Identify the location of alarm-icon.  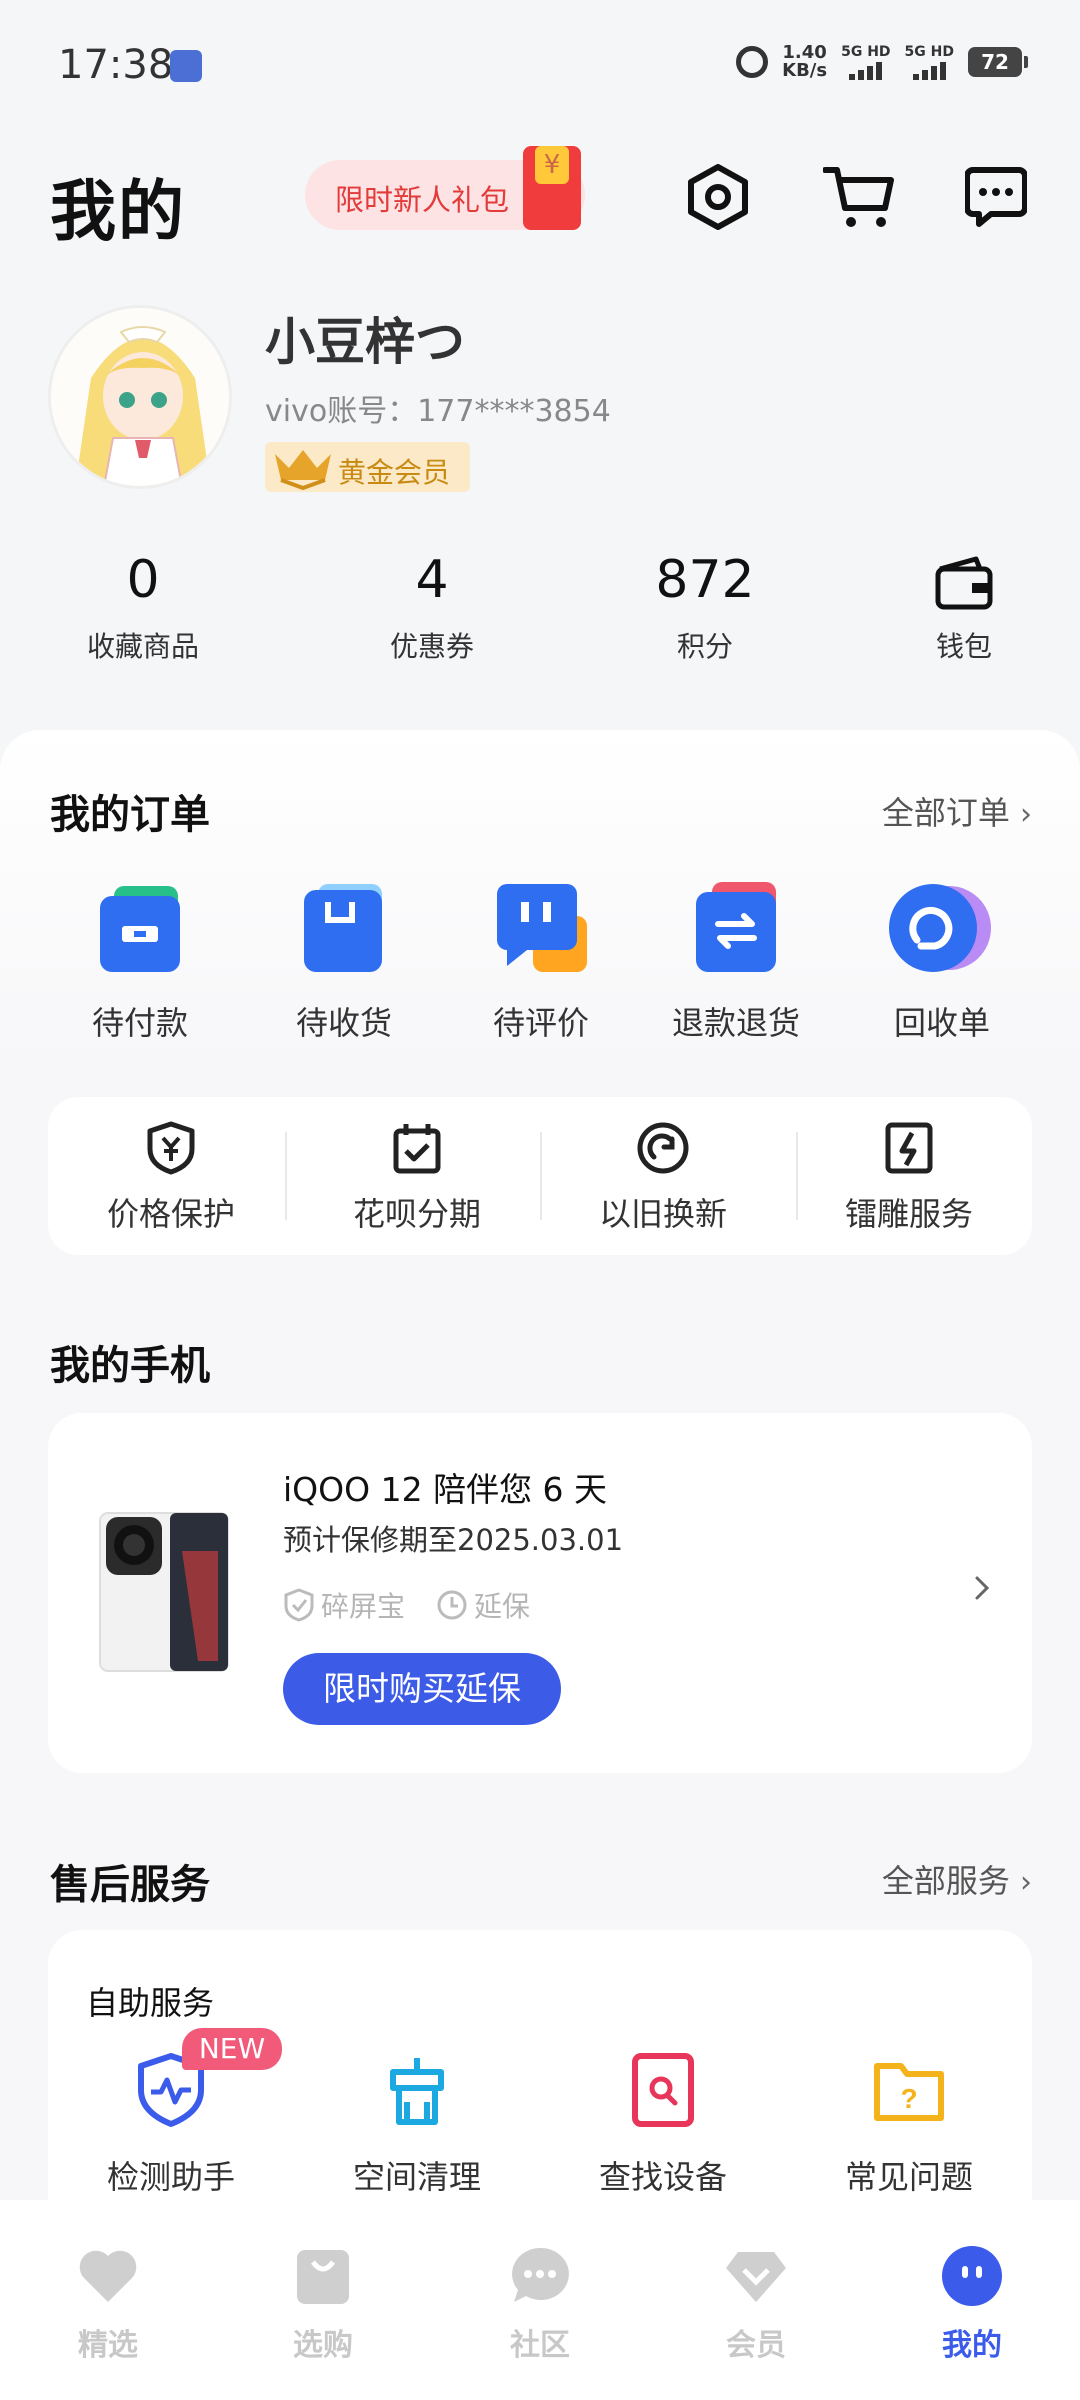
(752, 62).